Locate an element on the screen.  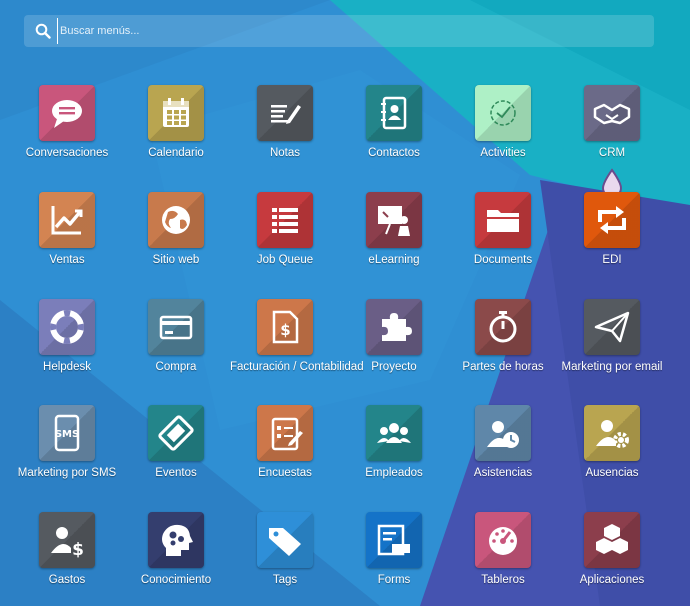
app-aplicaciones: Aplicaciones is located at coordinates (612, 549).